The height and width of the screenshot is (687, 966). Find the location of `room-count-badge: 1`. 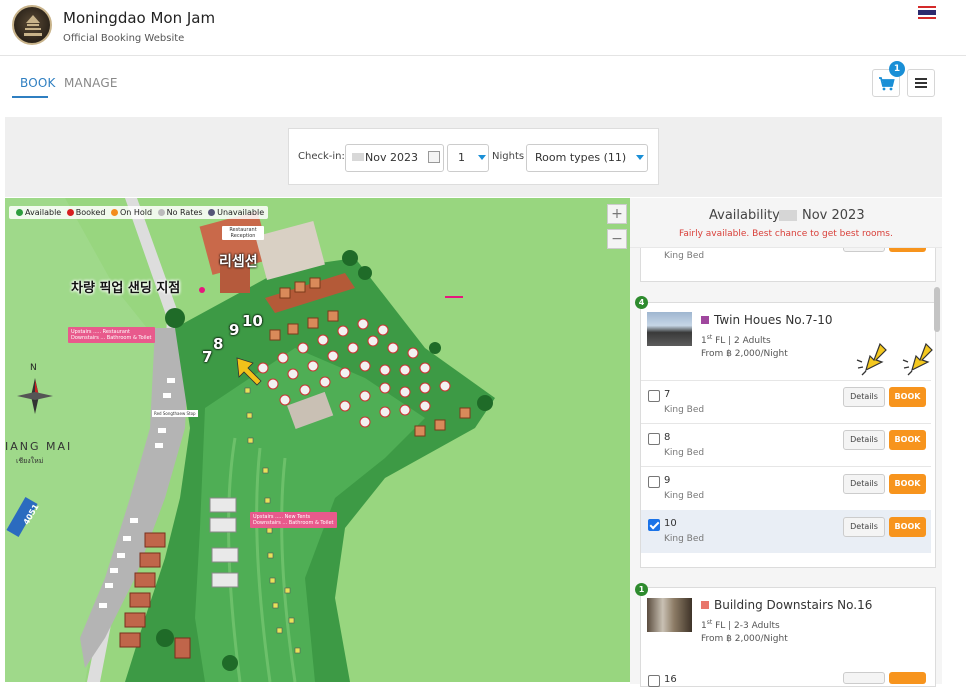

room-count-badge: 1 is located at coordinates (641, 589).